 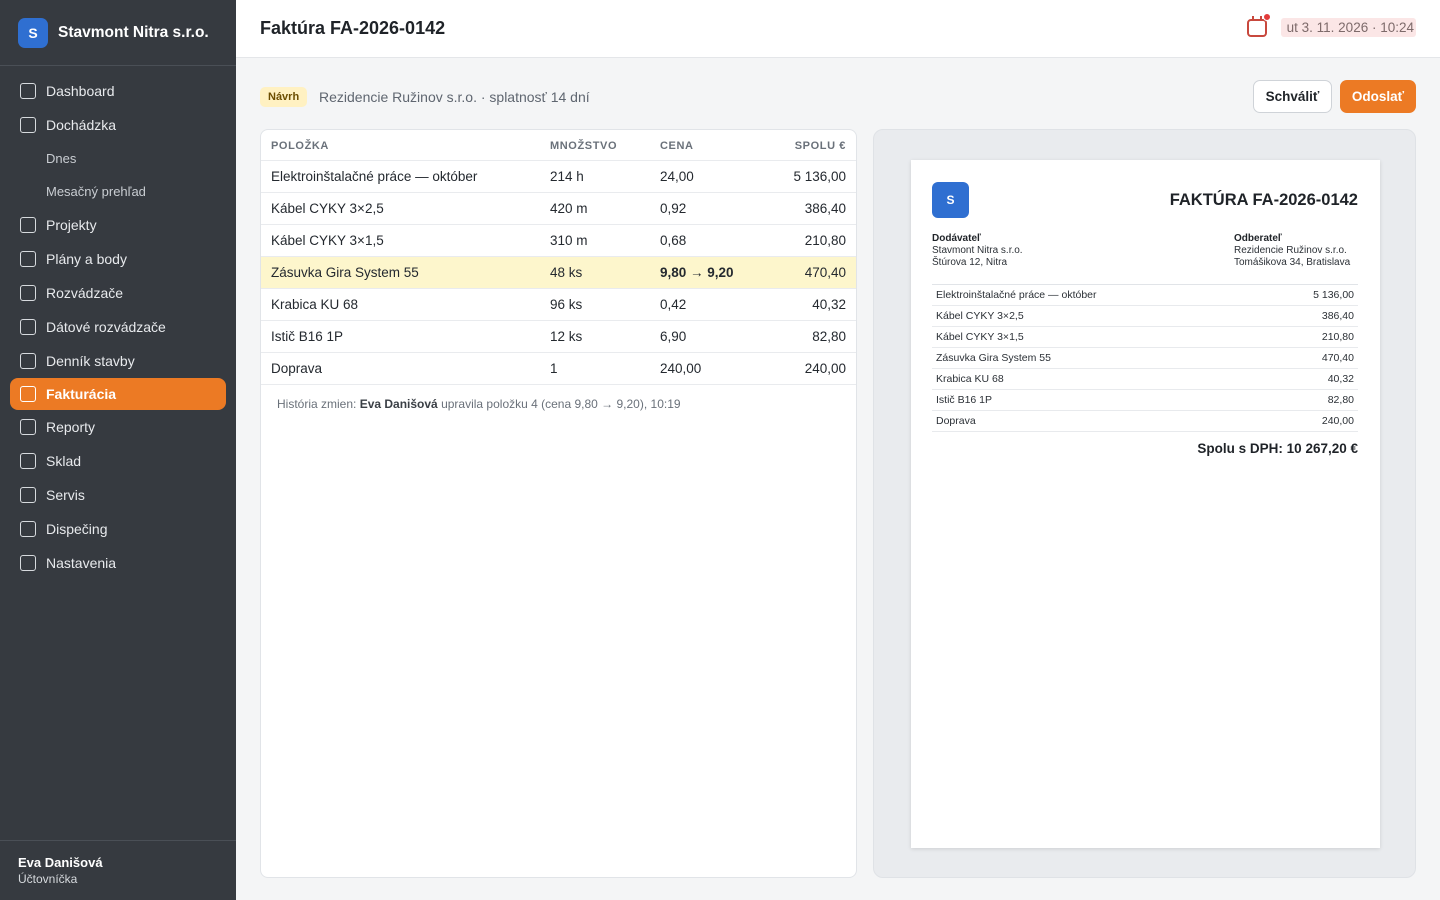 What do you see at coordinates (825, 368) in the screenshot?
I see `cell-total: 240,00` at bounding box center [825, 368].